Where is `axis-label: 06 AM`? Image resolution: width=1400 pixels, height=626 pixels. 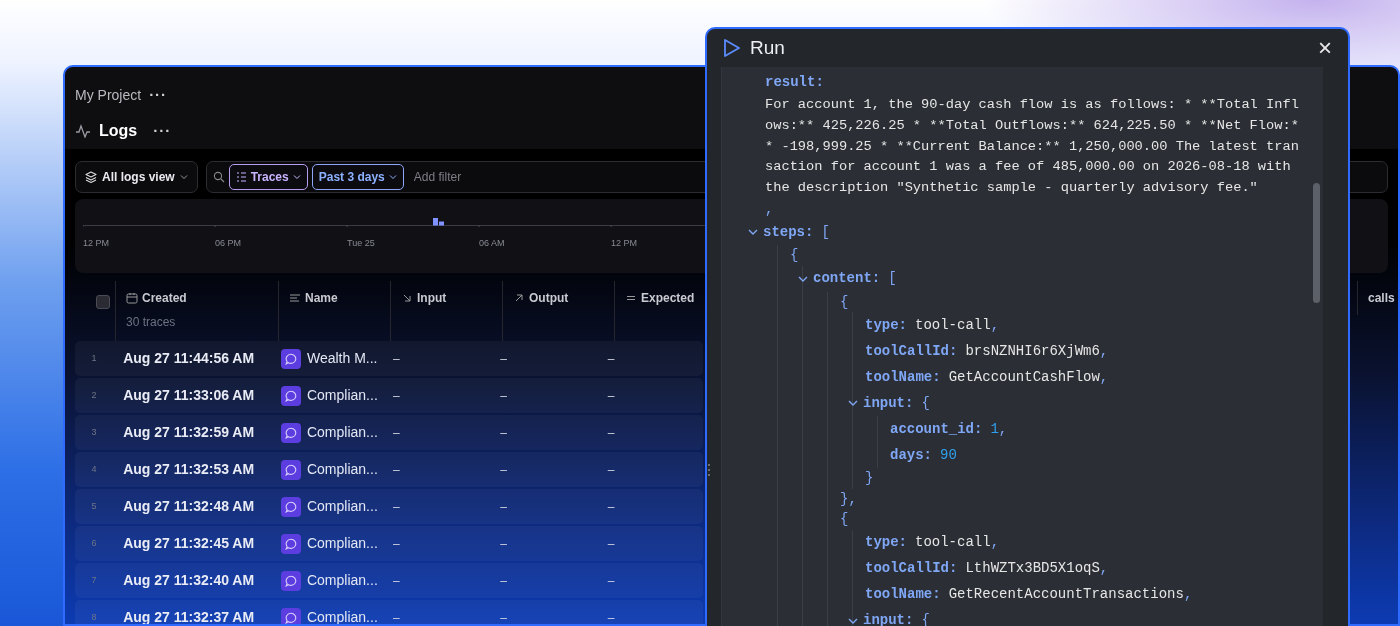
axis-label: 06 AM is located at coordinates (492, 243).